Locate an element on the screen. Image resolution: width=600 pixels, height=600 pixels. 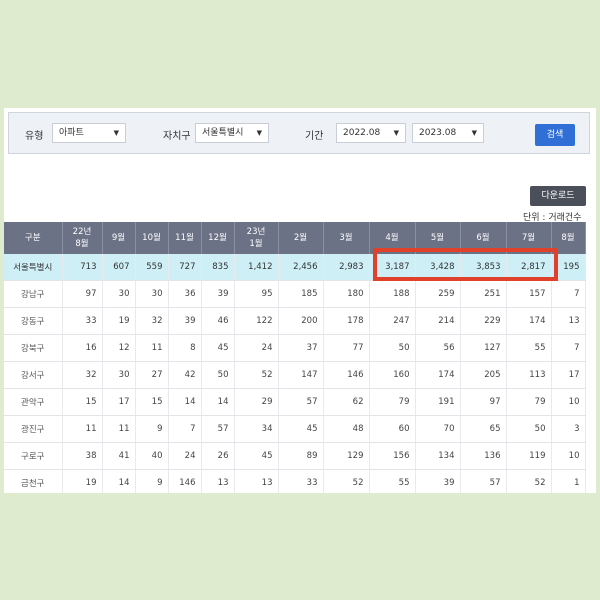
district-label: 자치구 is located at coordinates (177, 136).